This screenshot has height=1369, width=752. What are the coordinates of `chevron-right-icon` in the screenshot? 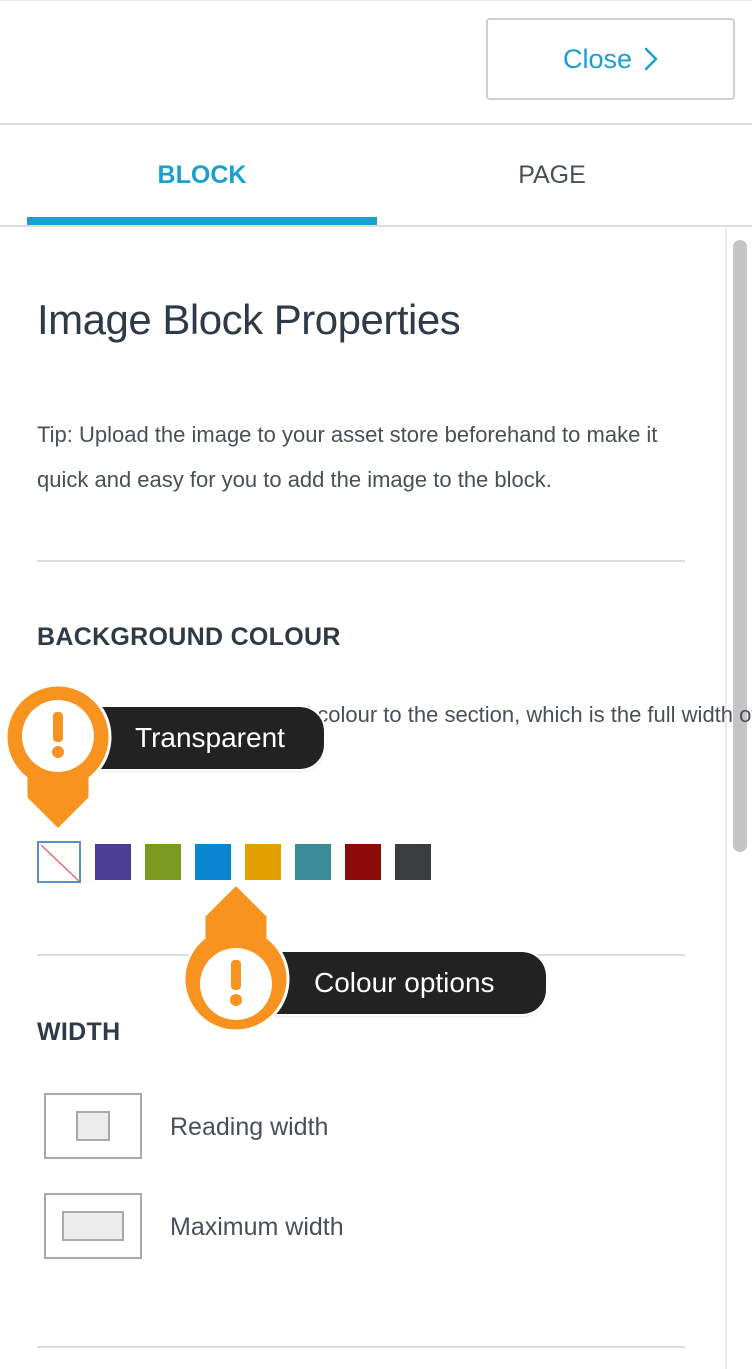 It's located at (651, 59).